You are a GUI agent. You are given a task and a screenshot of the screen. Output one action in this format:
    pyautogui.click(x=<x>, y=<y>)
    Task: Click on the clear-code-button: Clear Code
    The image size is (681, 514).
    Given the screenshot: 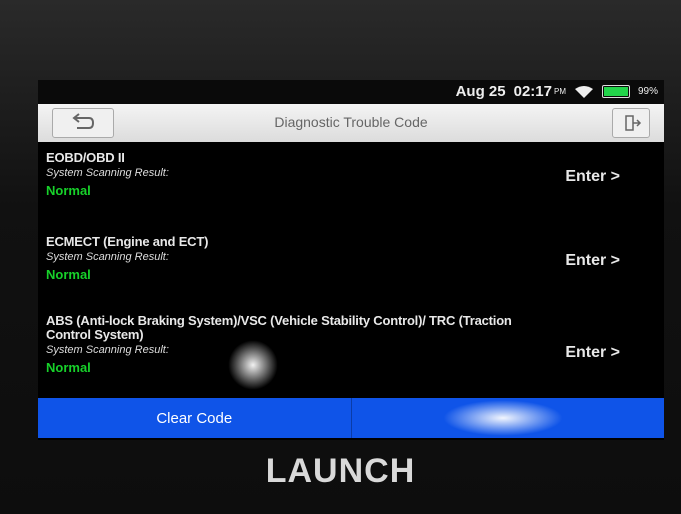 What is the action you would take?
    pyautogui.click(x=195, y=418)
    